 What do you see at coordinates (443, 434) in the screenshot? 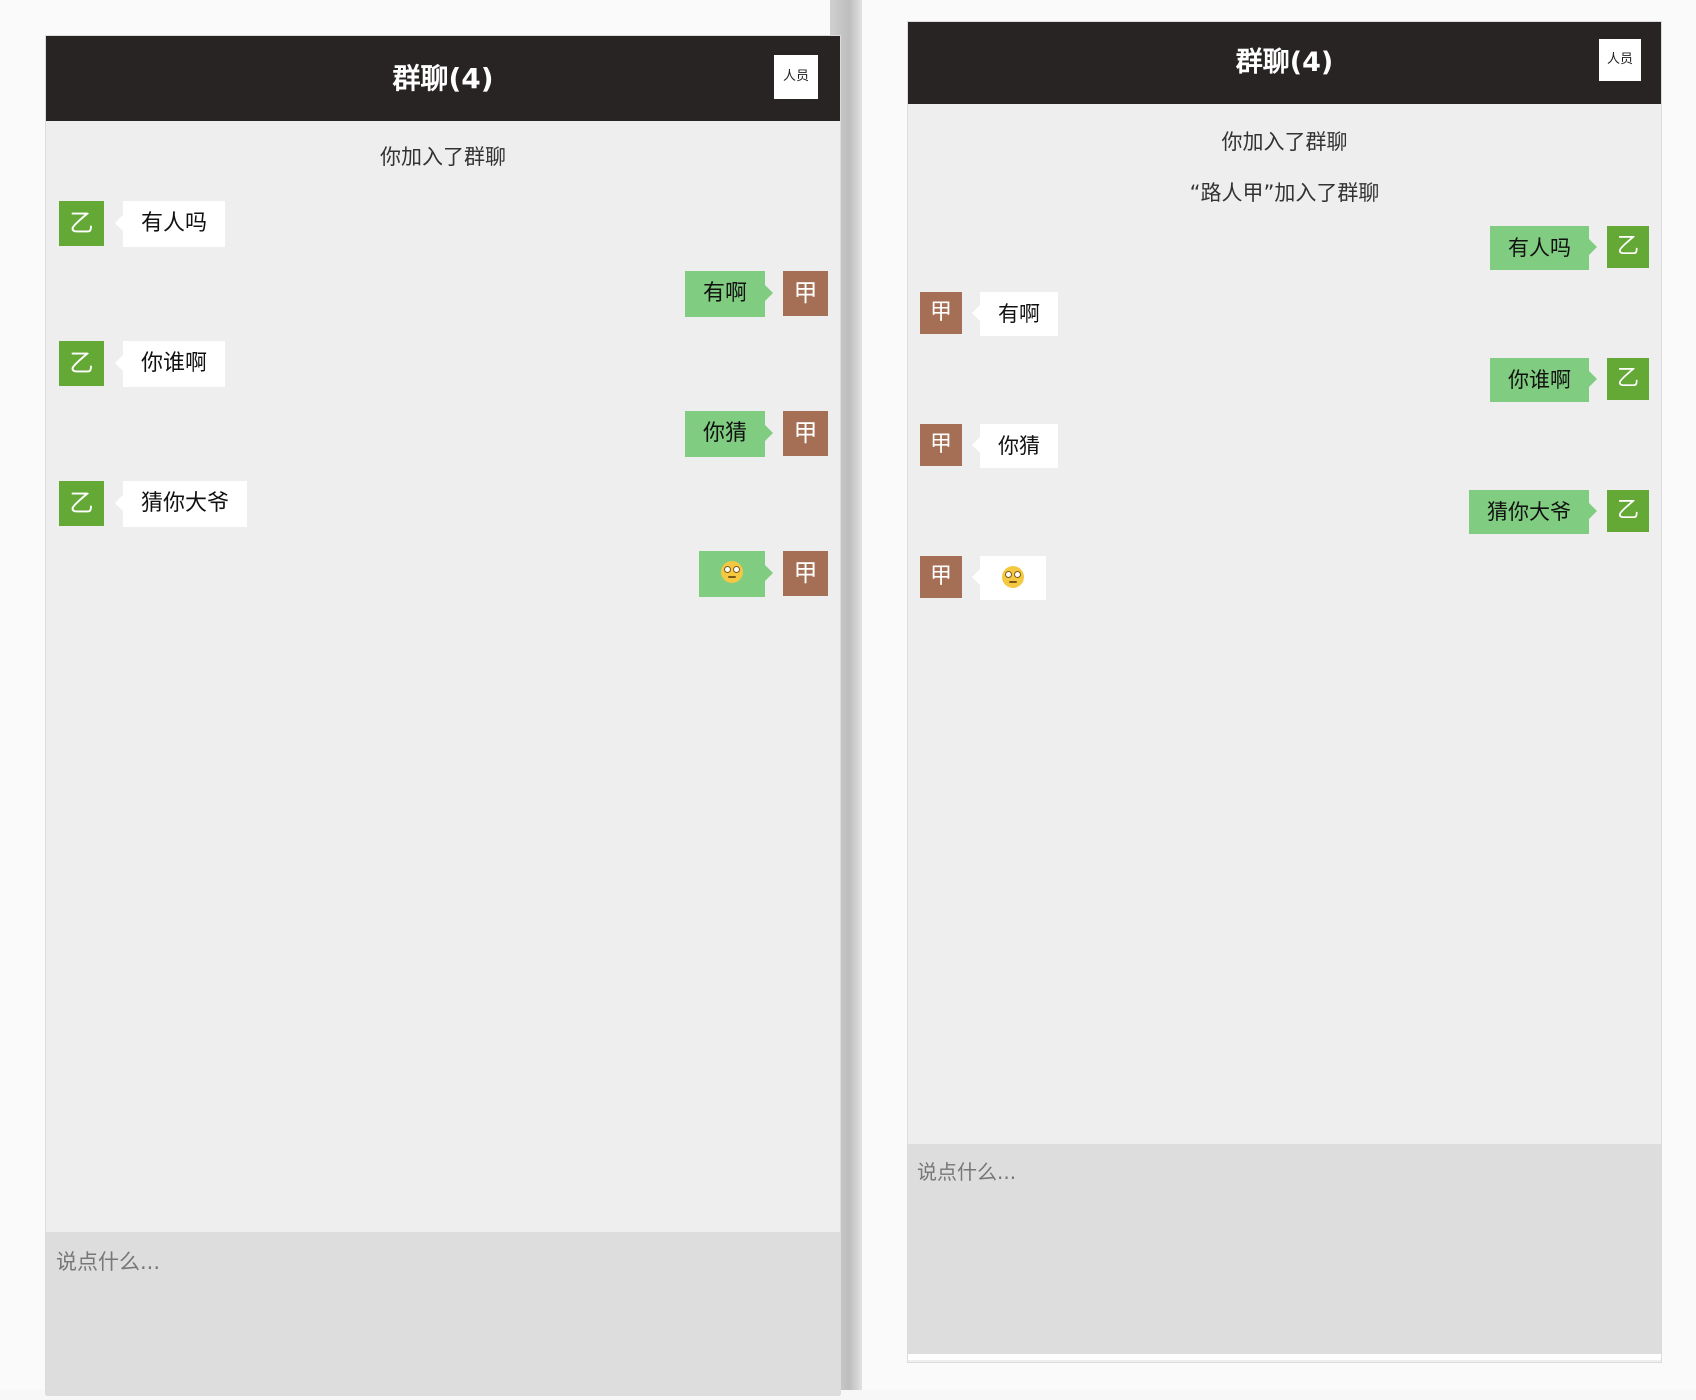
I see `message-row: 你猜 甲` at bounding box center [443, 434].